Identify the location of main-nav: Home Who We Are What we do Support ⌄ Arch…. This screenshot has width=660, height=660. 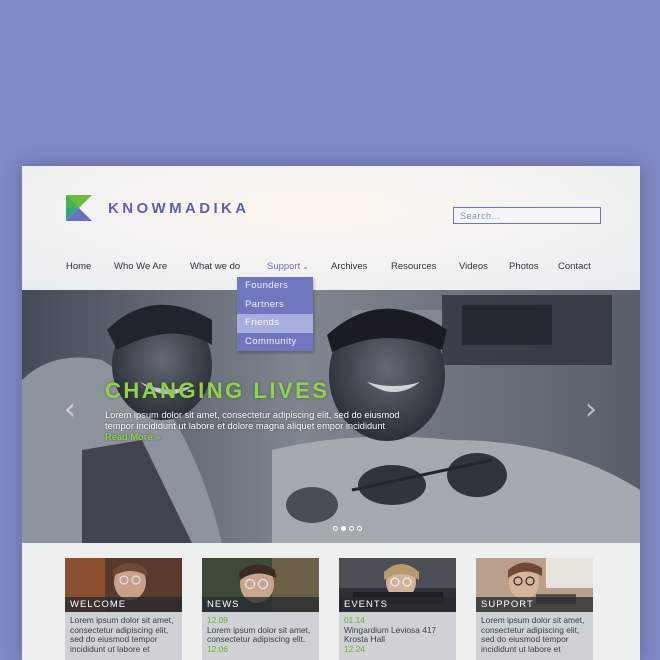
(331, 269).